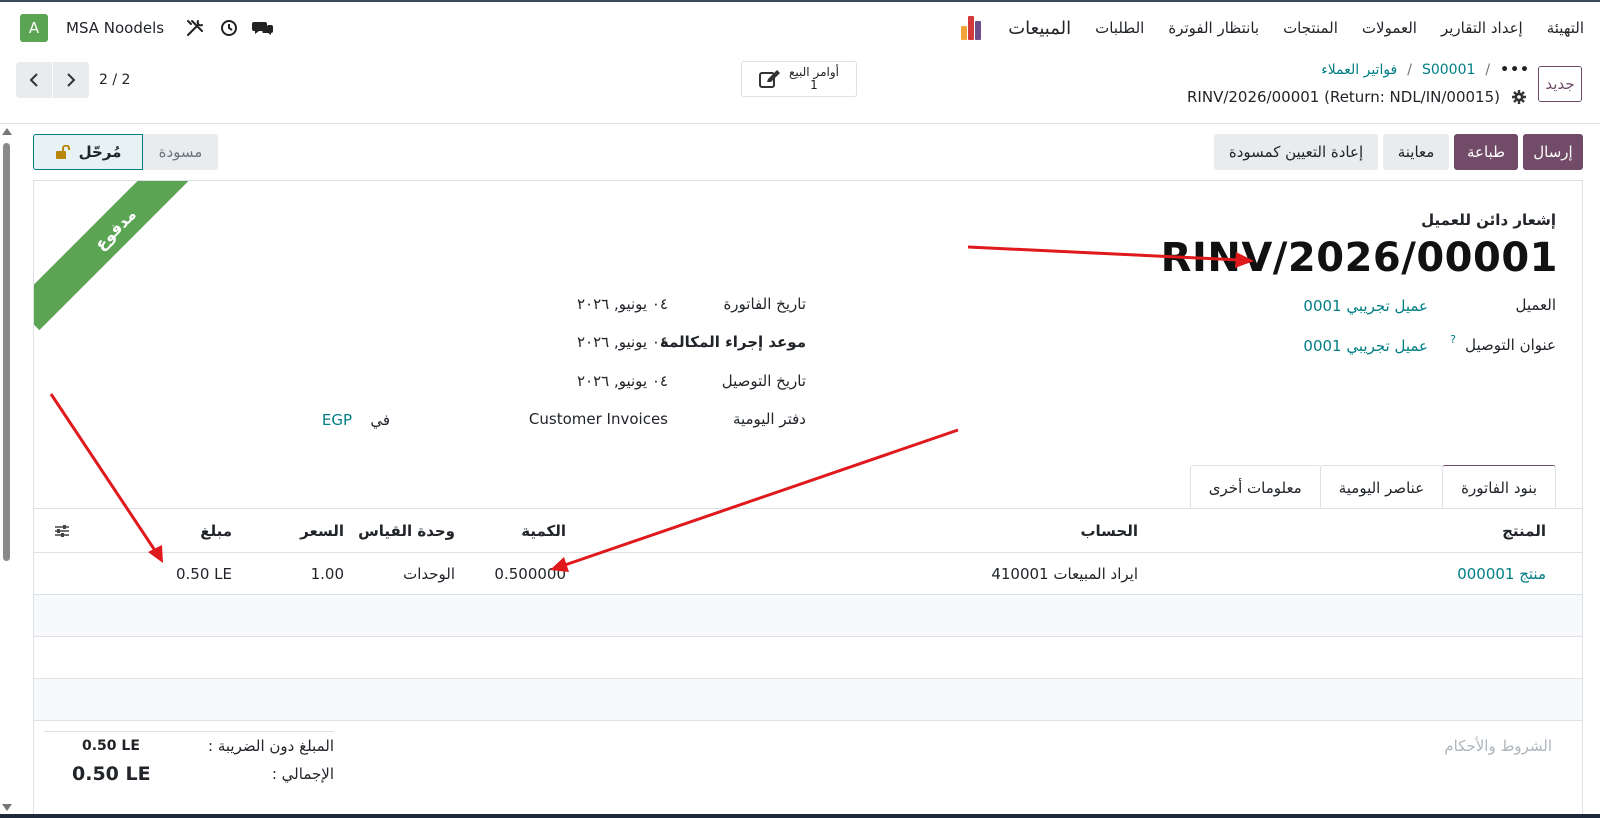 Image resolution: width=1600 pixels, height=818 pixels. What do you see at coordinates (1565, 28) in the screenshot?
I see `menu-configuration: التهيئة` at bounding box center [1565, 28].